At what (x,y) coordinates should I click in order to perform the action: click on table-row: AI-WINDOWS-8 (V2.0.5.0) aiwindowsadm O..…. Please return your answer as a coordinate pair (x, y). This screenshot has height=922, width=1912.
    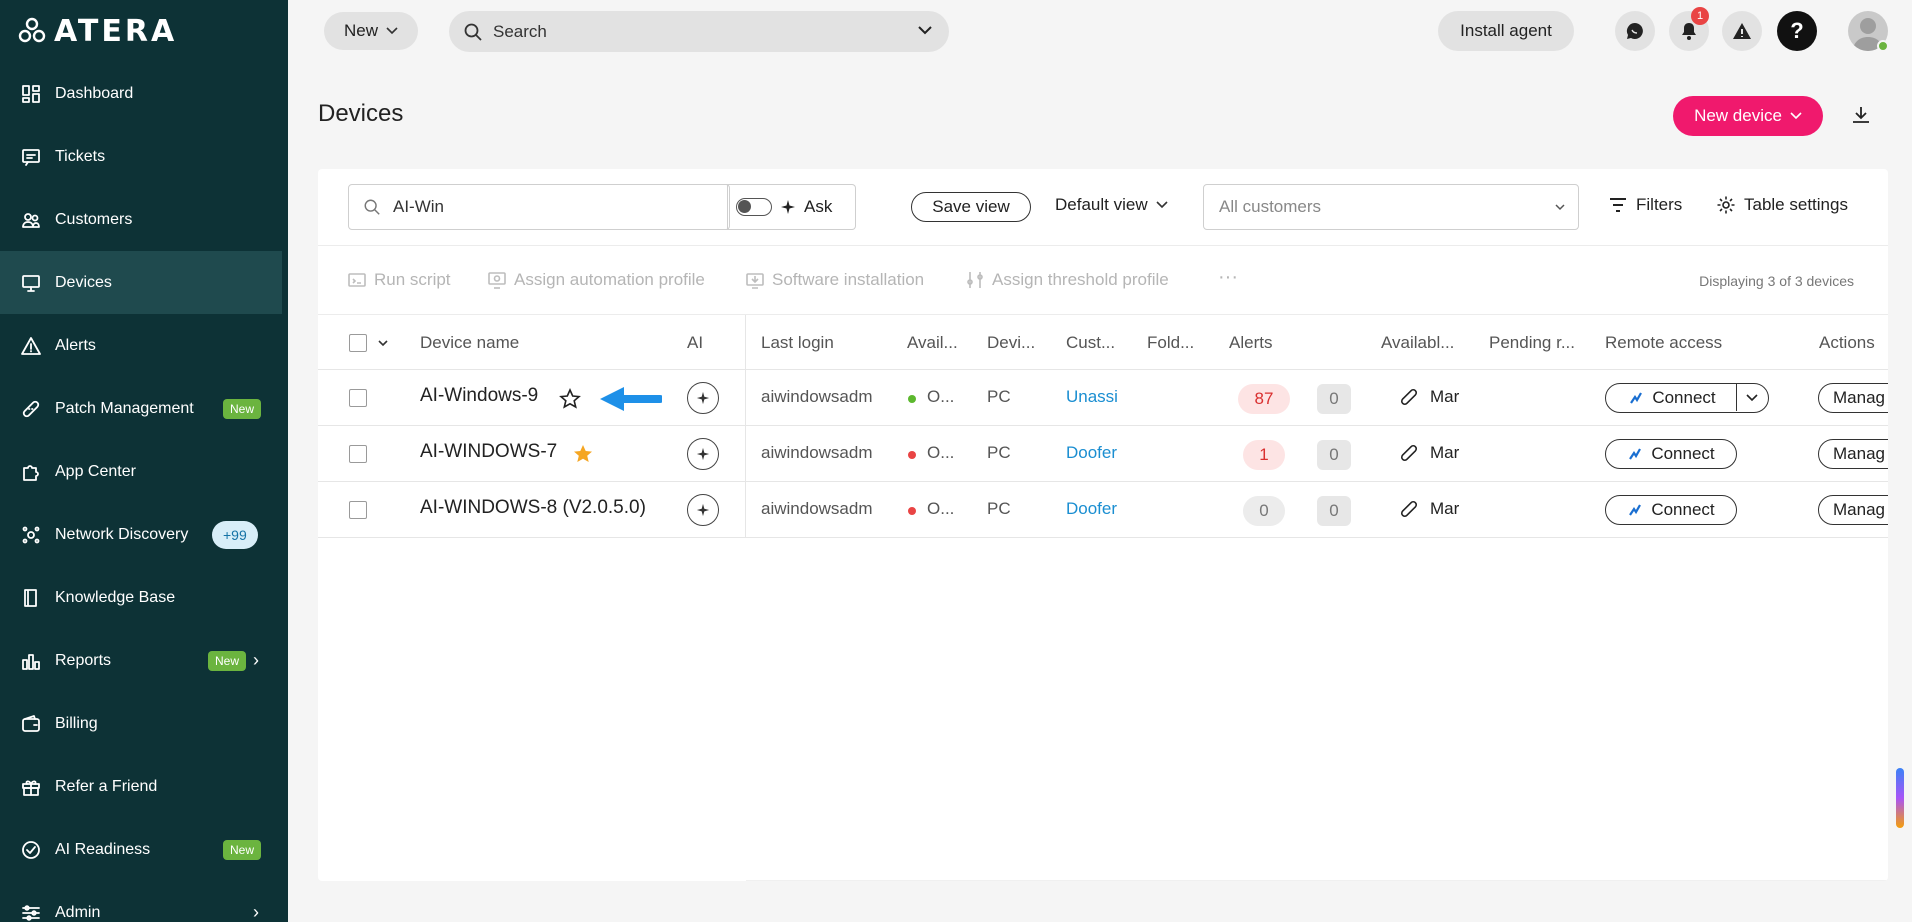
    Looking at the image, I should click on (1103, 510).